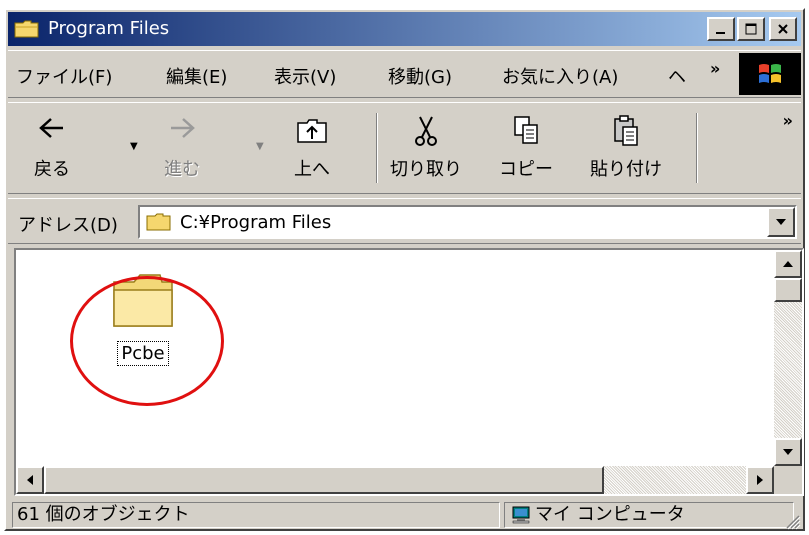 The image size is (809, 535). I want to click on highlight-circle, so click(147, 341).